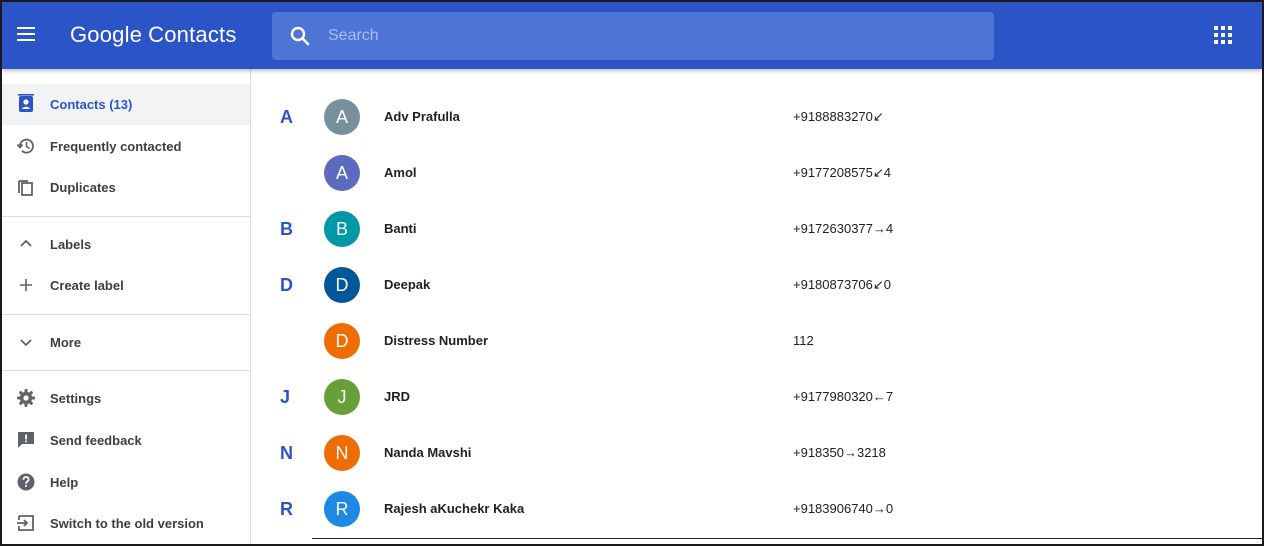 Image resolution: width=1264 pixels, height=546 pixels. I want to click on contact-name: Deepak, so click(407, 284).